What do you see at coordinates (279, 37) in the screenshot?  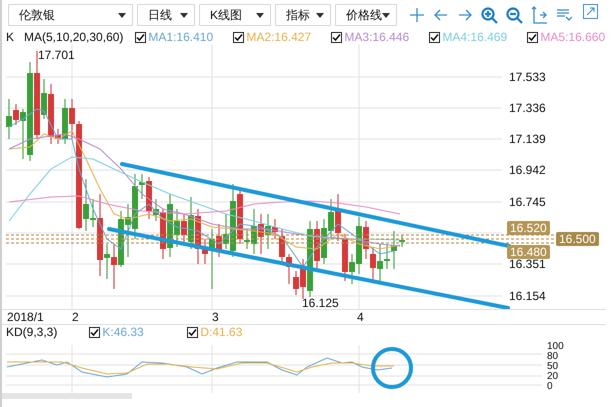 I see `ma-value: MA2:16.427` at bounding box center [279, 37].